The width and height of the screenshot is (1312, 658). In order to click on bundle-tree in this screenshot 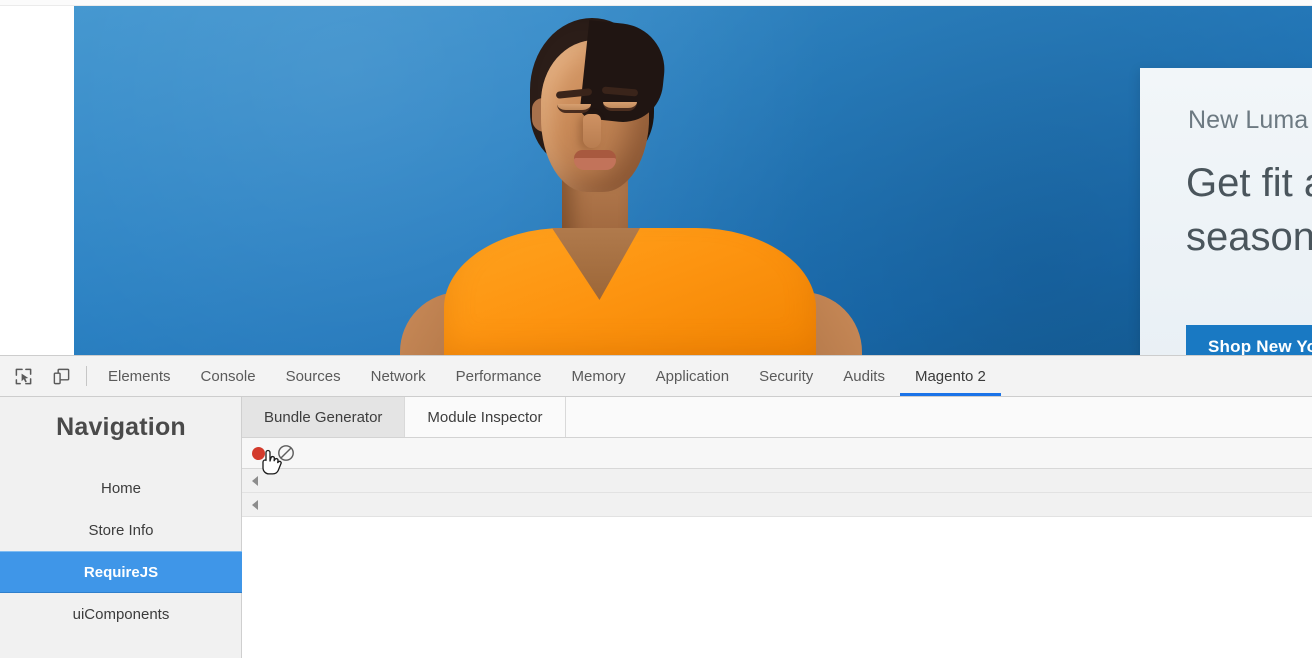, I will do `click(777, 493)`.